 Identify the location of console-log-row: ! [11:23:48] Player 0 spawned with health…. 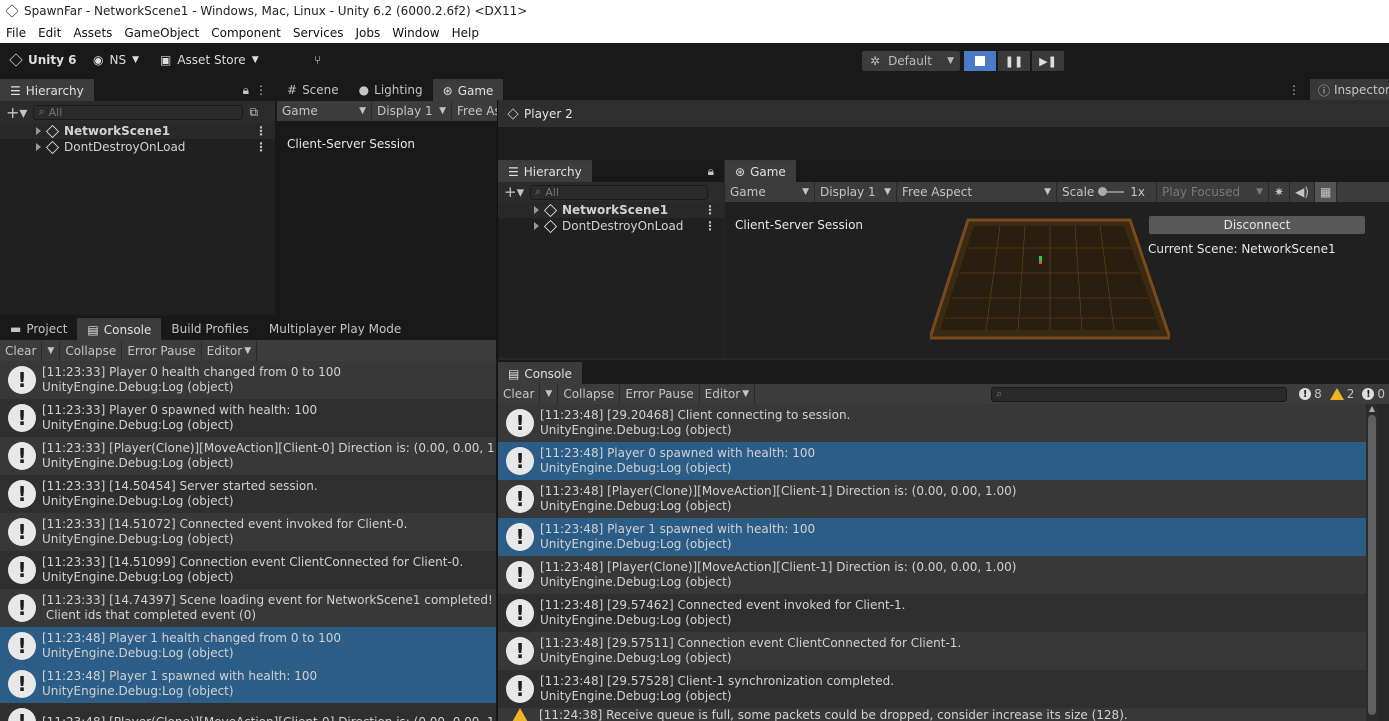
(932, 461).